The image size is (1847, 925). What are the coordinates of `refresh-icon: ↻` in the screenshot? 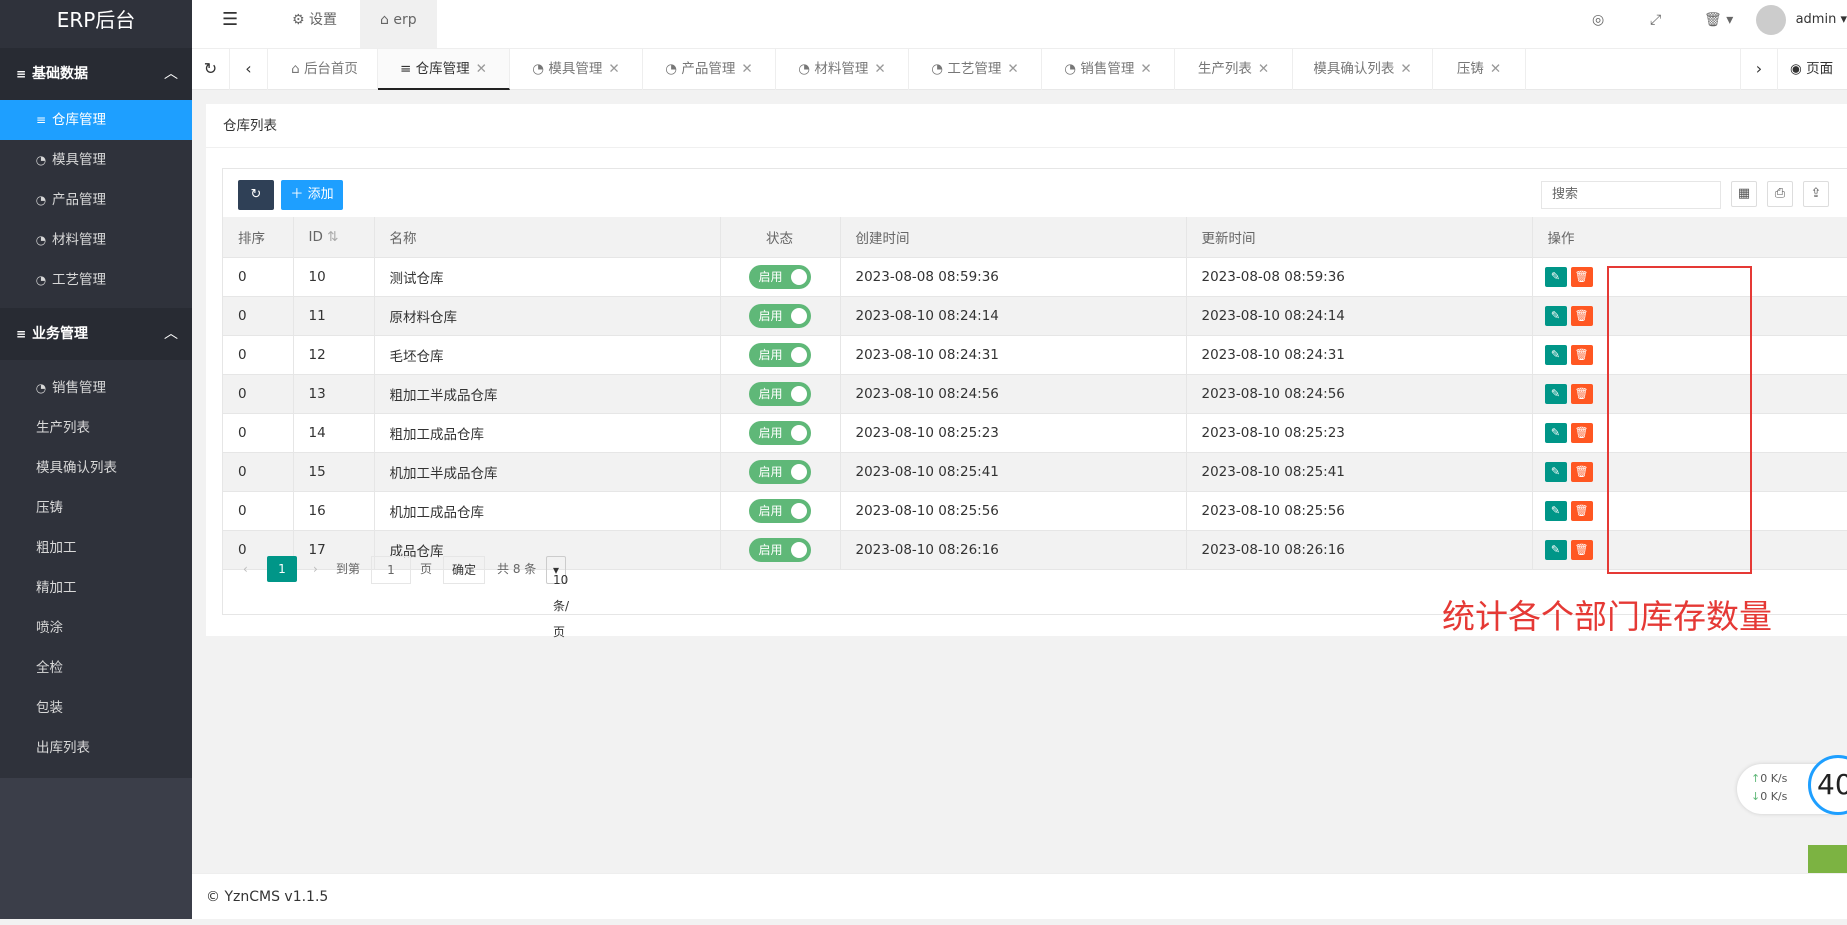 It's located at (211, 69).